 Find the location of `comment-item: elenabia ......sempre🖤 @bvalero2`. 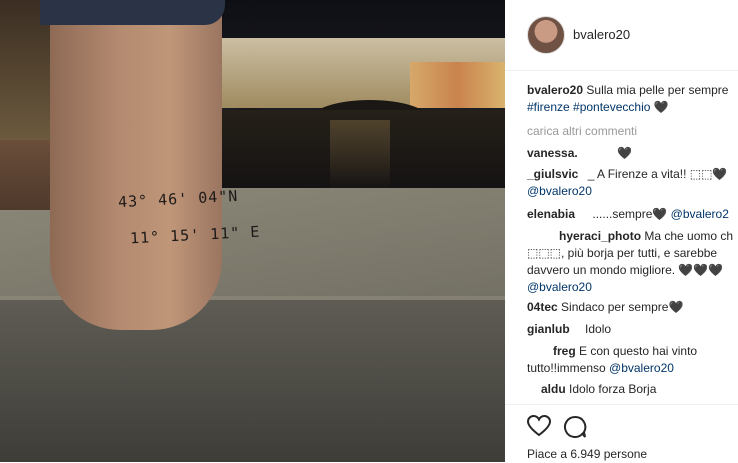

comment-item: elenabia ......sempre🖤 @bvalero2 is located at coordinates (632, 214).